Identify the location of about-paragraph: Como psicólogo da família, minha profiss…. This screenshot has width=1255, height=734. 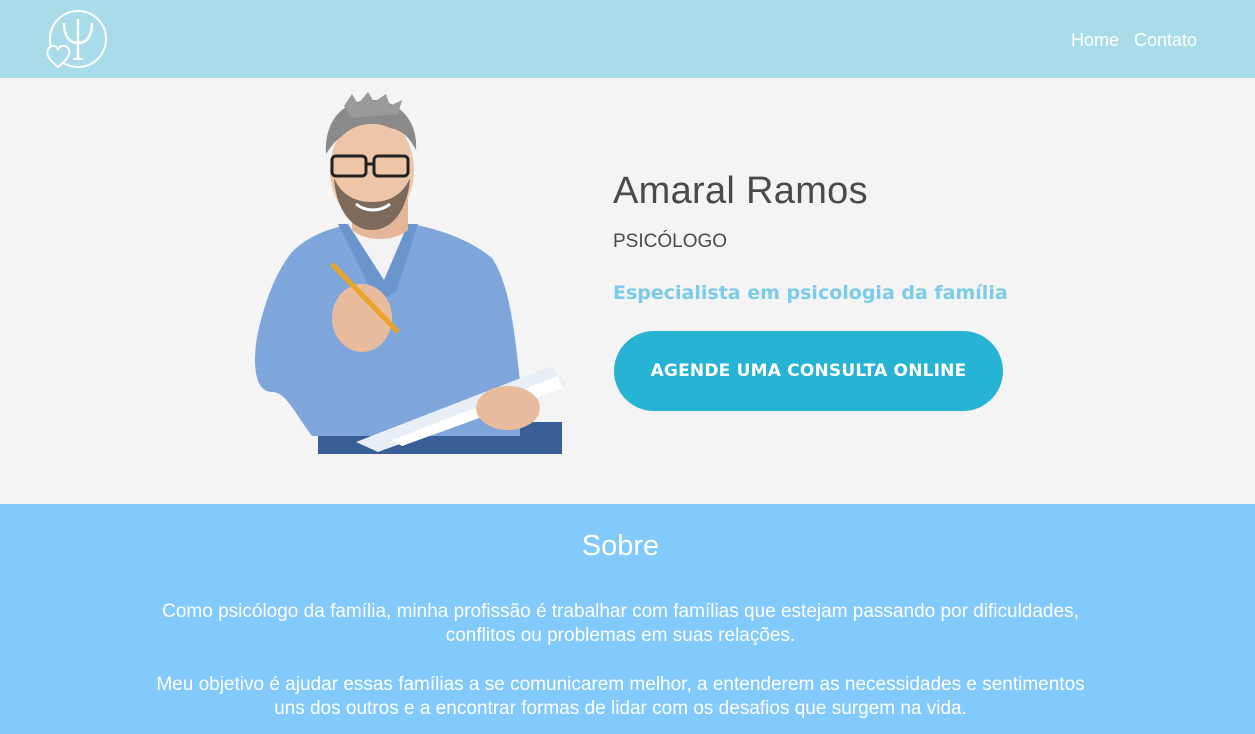
(620, 623).